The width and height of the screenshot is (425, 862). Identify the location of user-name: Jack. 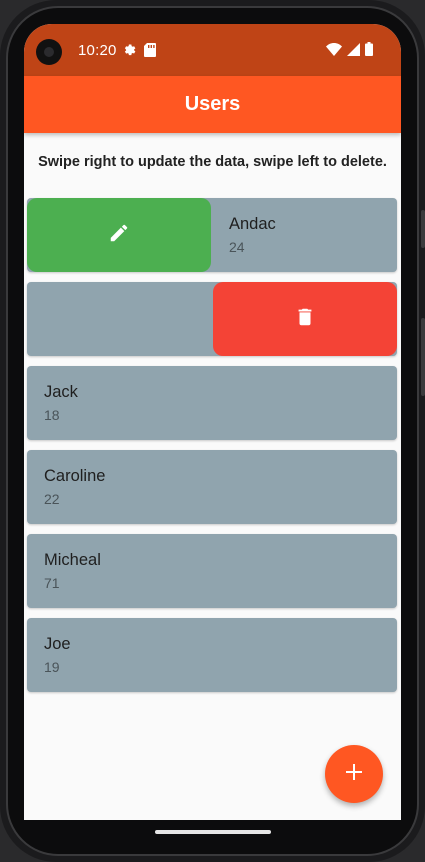
(61, 392).